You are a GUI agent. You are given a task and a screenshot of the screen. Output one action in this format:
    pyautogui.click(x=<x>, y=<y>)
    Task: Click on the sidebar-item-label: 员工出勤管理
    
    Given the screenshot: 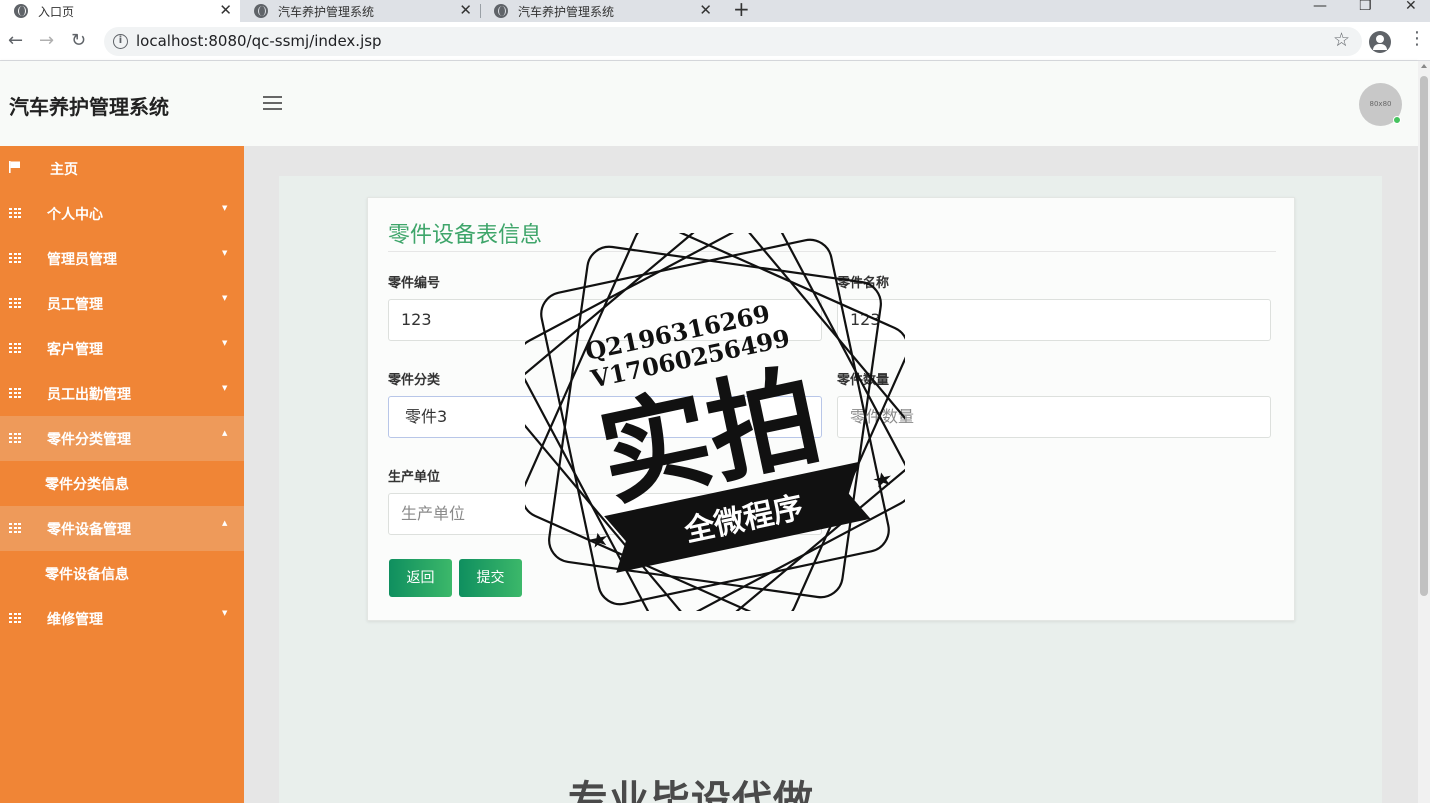 What is the action you would take?
    pyautogui.click(x=89, y=395)
    